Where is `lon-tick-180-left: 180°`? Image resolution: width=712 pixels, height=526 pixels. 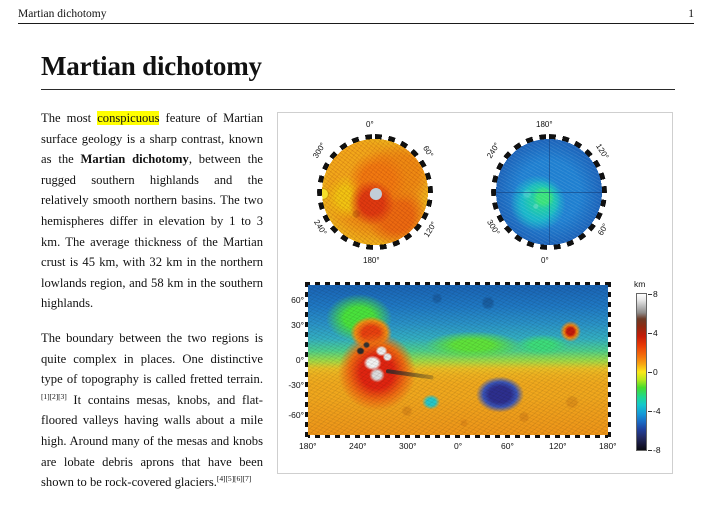
lon-tick-180-left: 180° is located at coordinates (308, 446).